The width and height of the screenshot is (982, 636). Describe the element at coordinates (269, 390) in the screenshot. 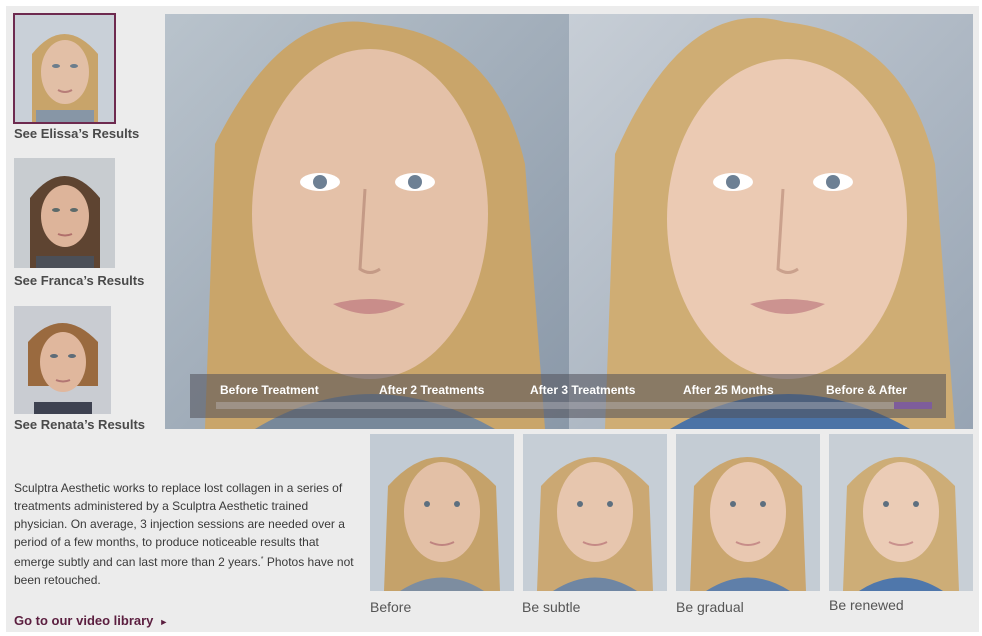

I see `tab-before-treatment: Before Treatment` at that location.